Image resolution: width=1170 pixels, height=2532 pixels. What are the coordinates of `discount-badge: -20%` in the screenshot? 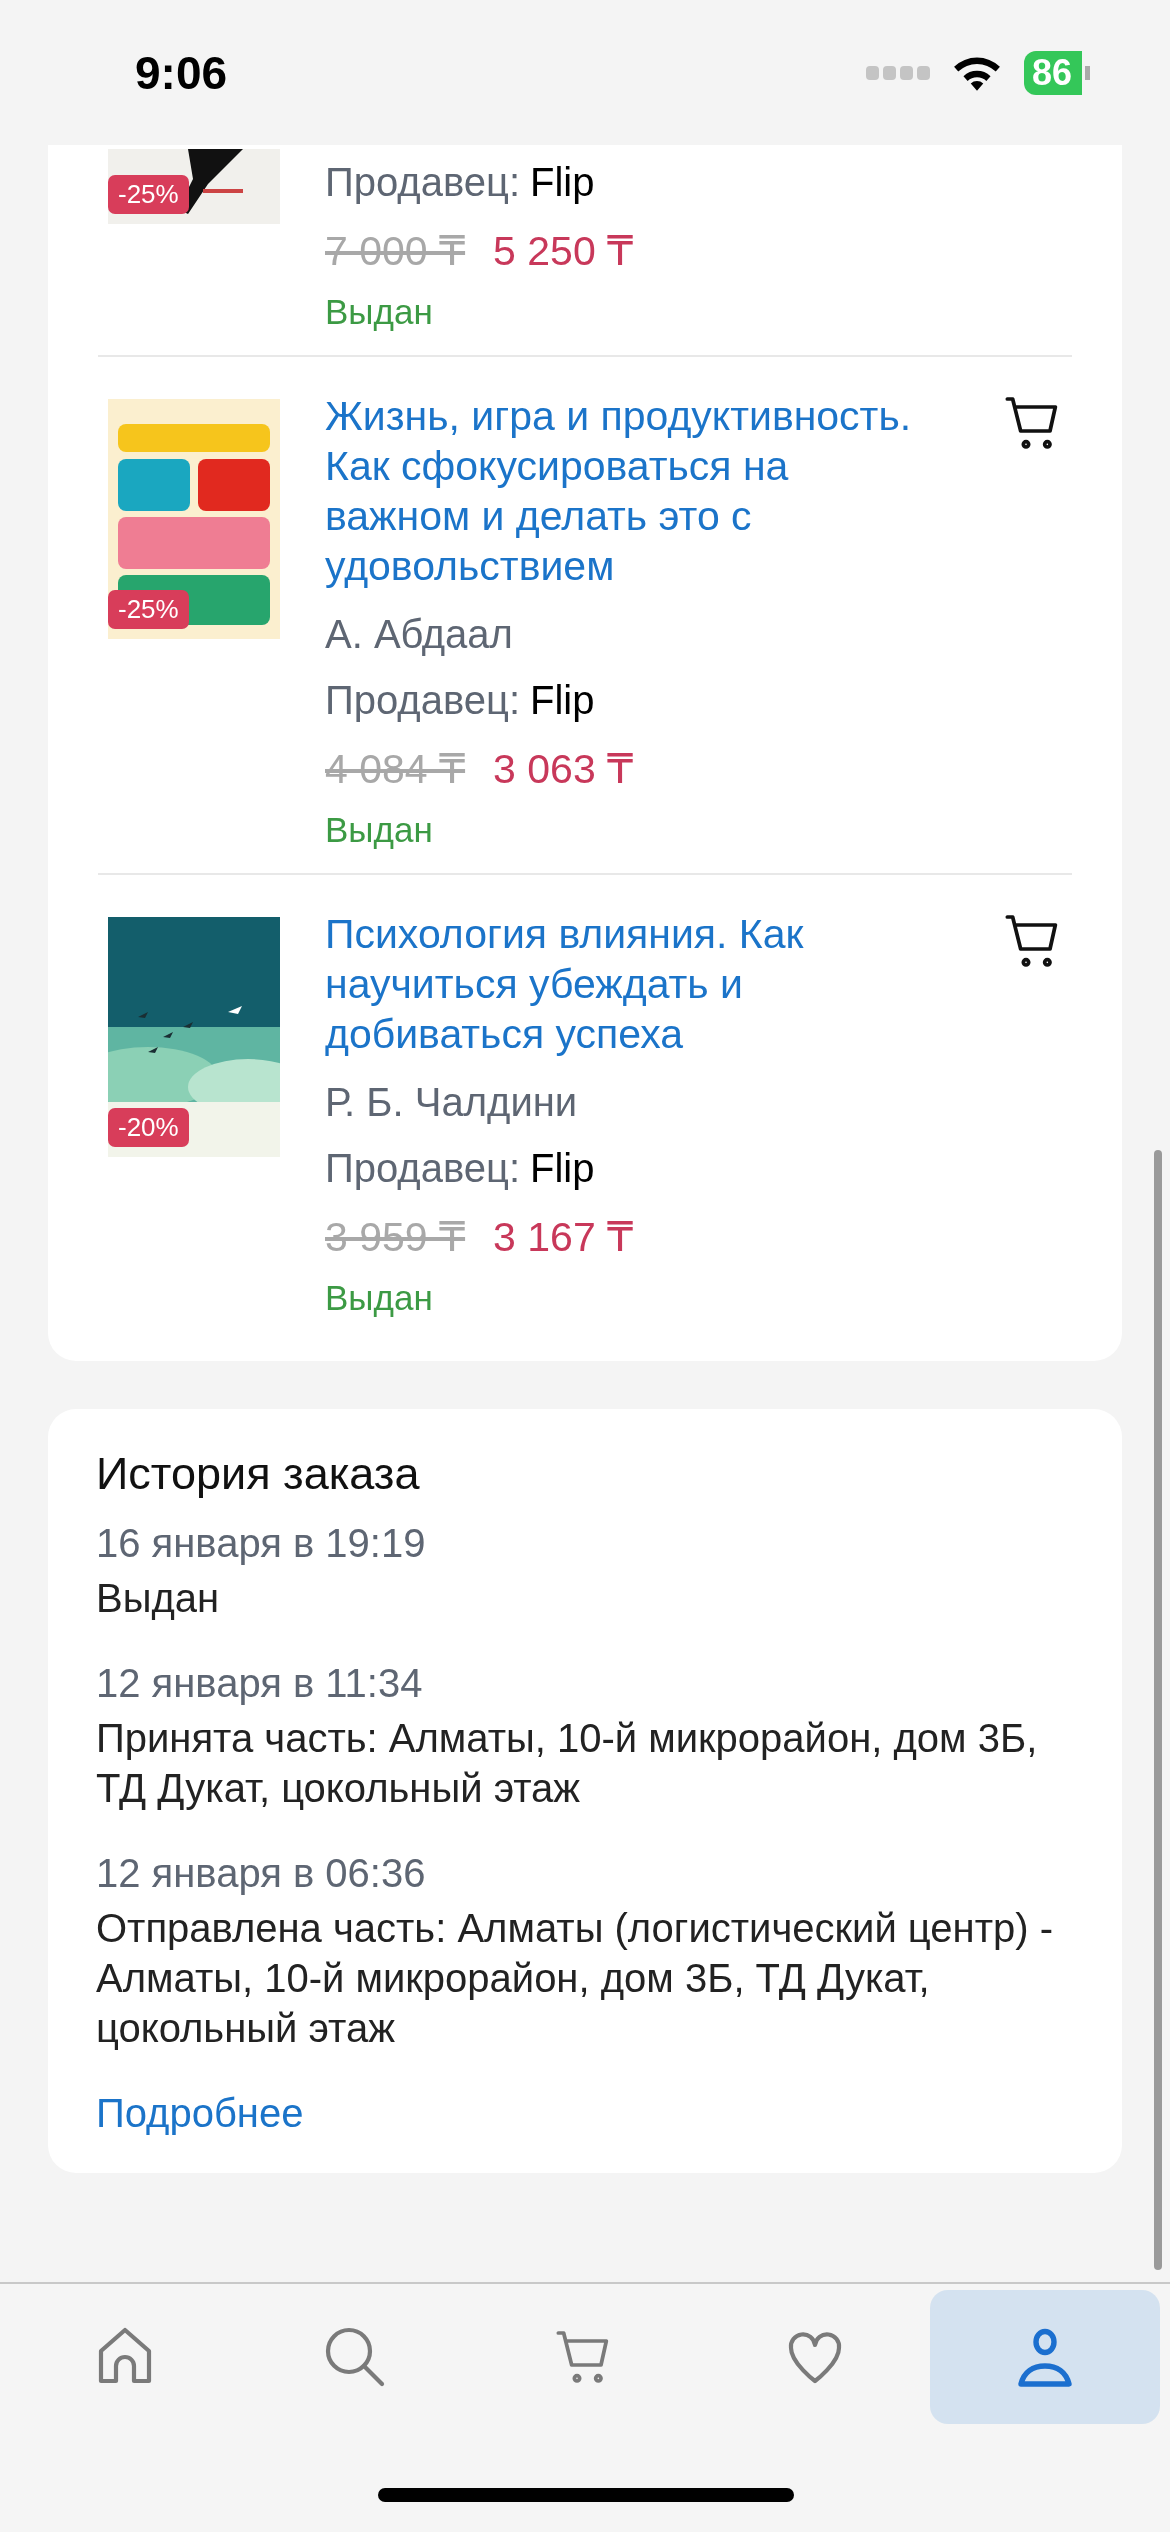 It's located at (148, 1127).